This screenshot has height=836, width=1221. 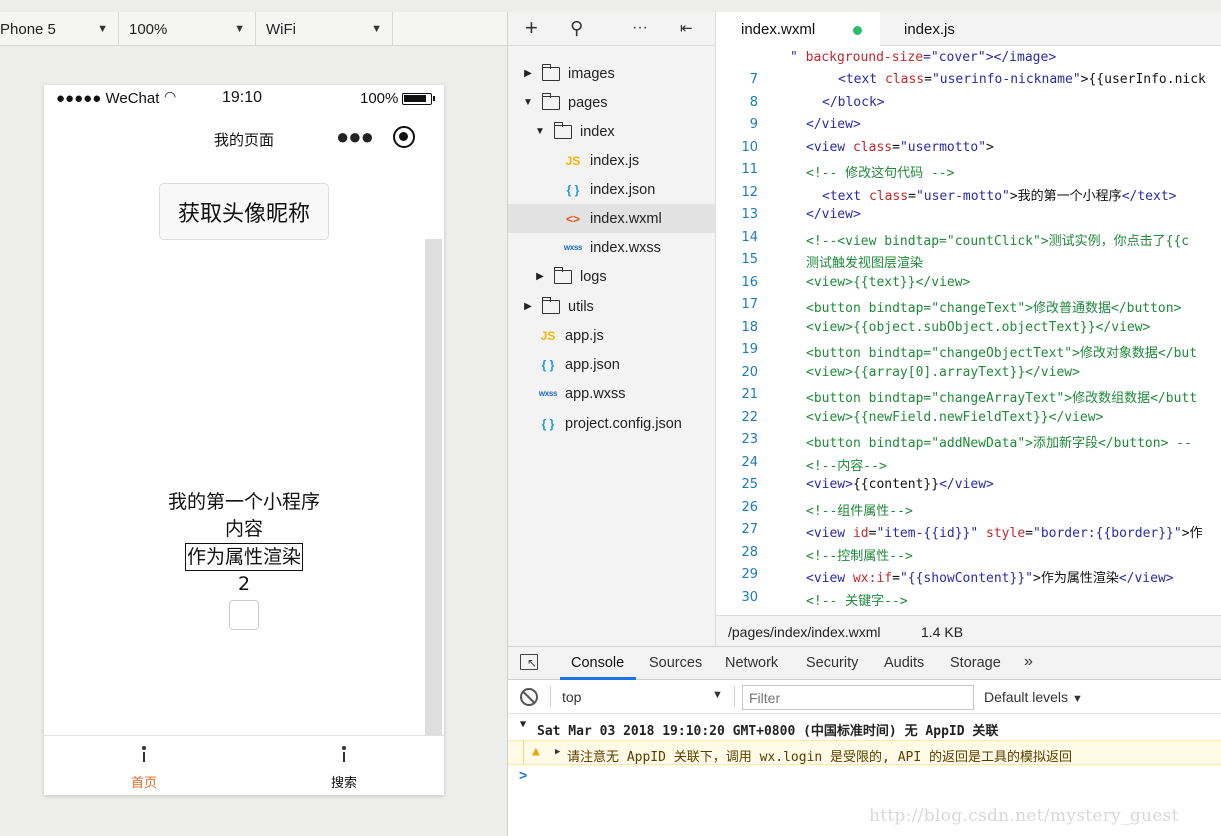 What do you see at coordinates (550, 697) in the screenshot?
I see `divider` at bounding box center [550, 697].